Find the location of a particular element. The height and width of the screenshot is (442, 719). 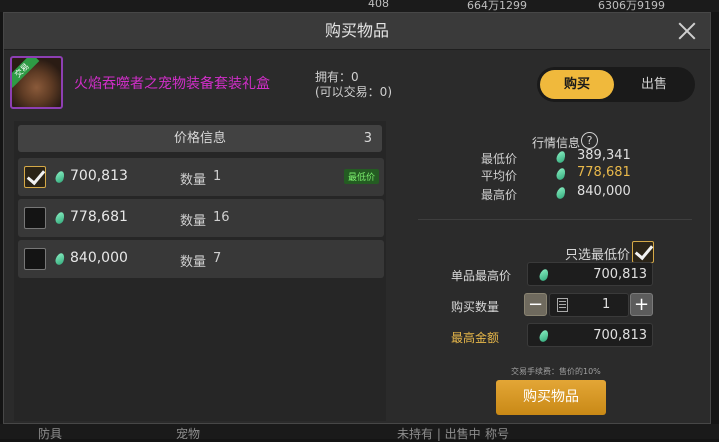

price-info-count: 3 is located at coordinates (367, 138).